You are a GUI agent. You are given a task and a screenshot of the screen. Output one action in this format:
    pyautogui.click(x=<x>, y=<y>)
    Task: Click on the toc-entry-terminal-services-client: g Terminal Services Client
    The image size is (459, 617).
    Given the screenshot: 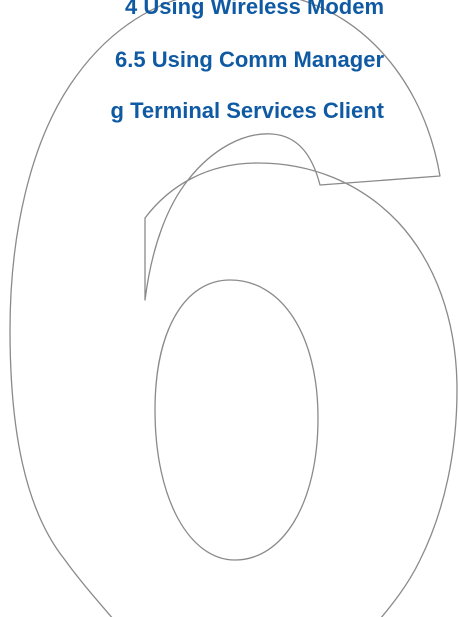 What is the action you would take?
    pyautogui.click(x=247, y=110)
    